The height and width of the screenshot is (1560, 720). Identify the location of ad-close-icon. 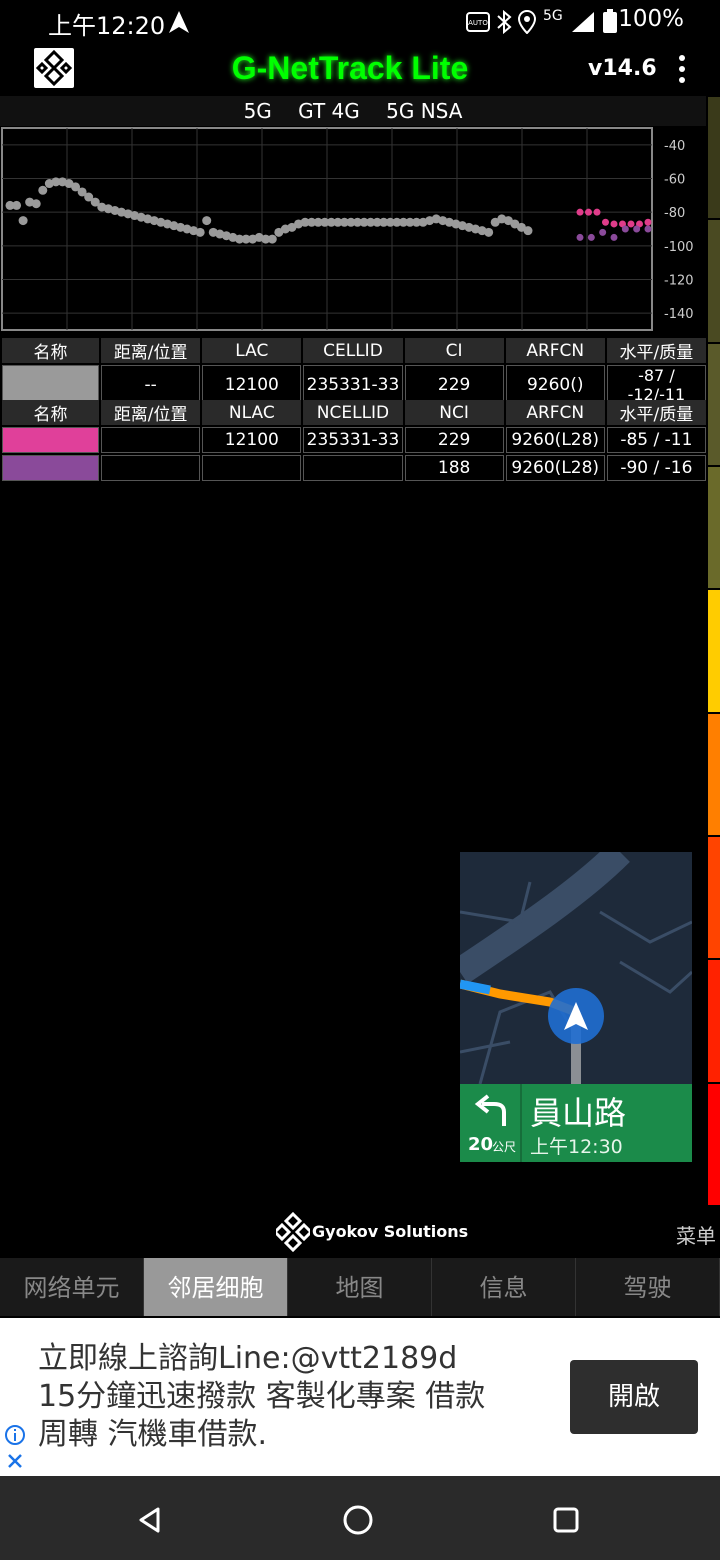
(15, 1461).